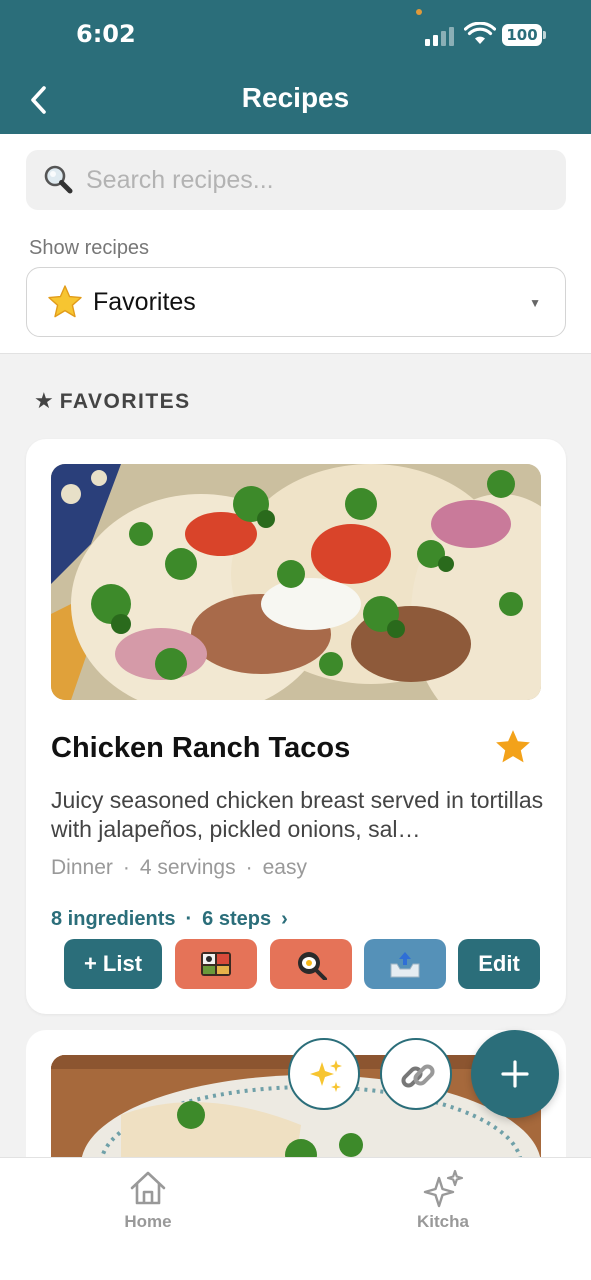  Describe the element at coordinates (522, 35) in the screenshot. I see `battery-indicator: 100` at that location.